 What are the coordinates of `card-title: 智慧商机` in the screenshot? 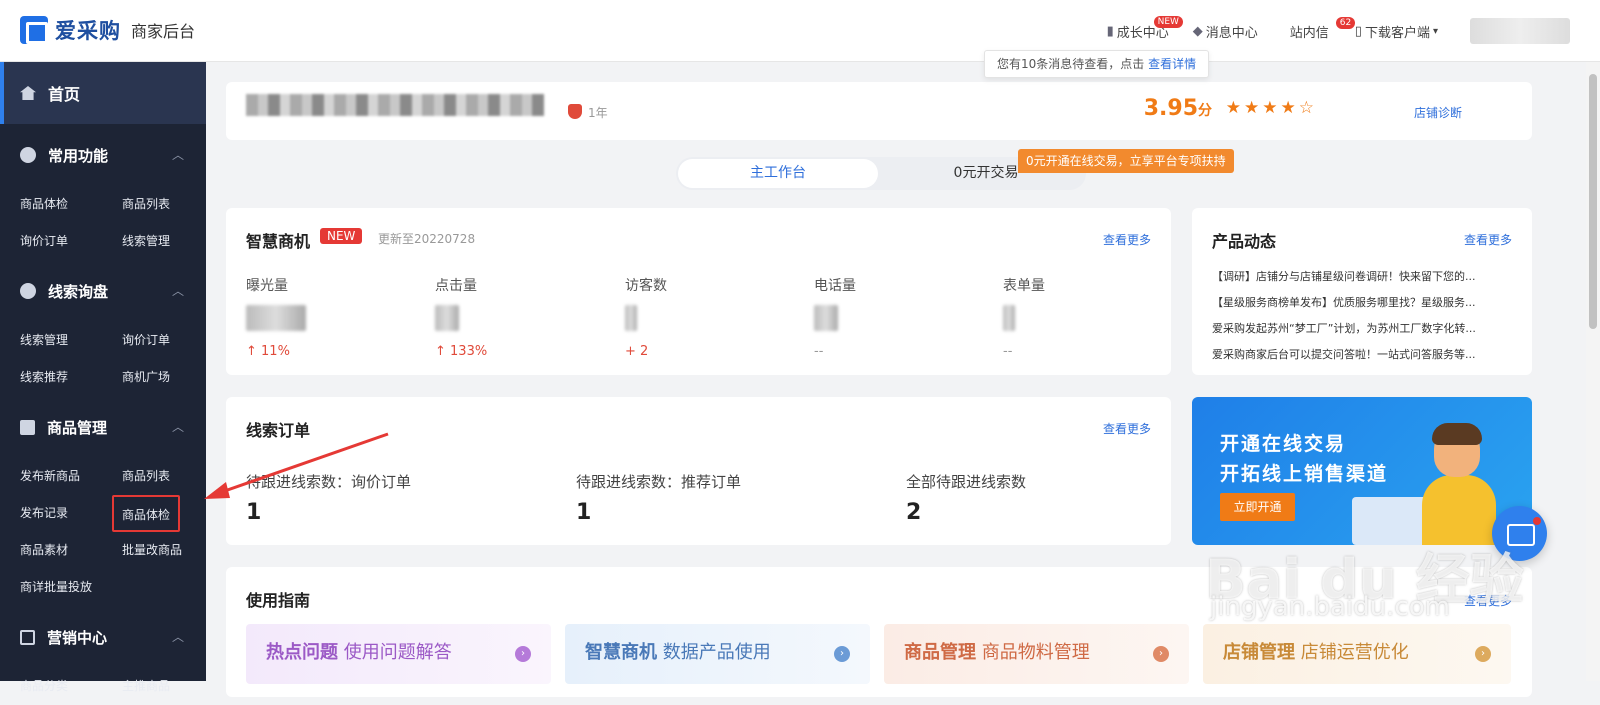 It's located at (278, 241).